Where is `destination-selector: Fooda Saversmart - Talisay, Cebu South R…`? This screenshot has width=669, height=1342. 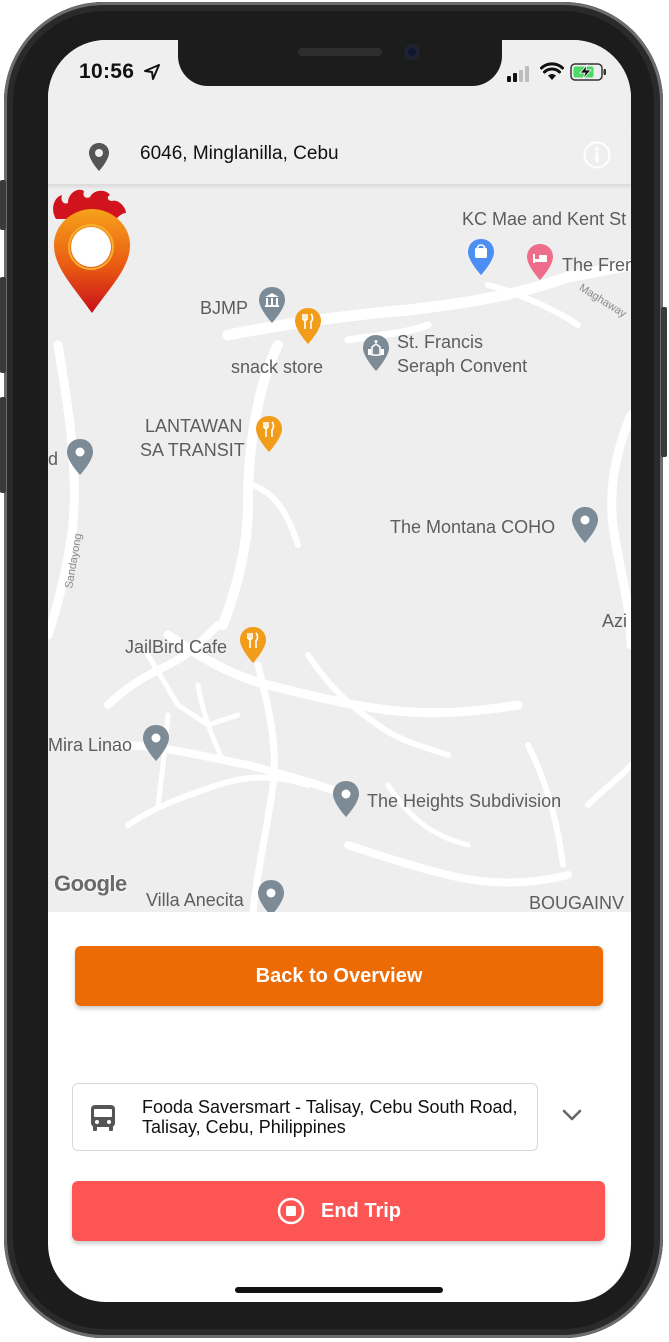
destination-selector: Fooda Saversmart - Talisay, Cebu South R… is located at coordinates (305, 1117).